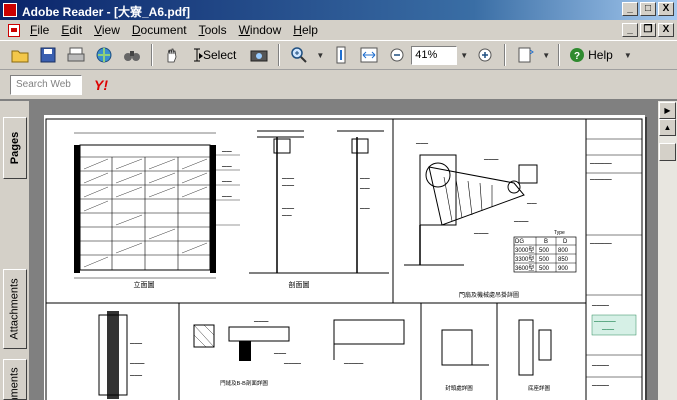 This screenshot has width=677, height=400. What do you see at coordinates (39, 30) in the screenshot?
I see `menu-file: File` at bounding box center [39, 30].